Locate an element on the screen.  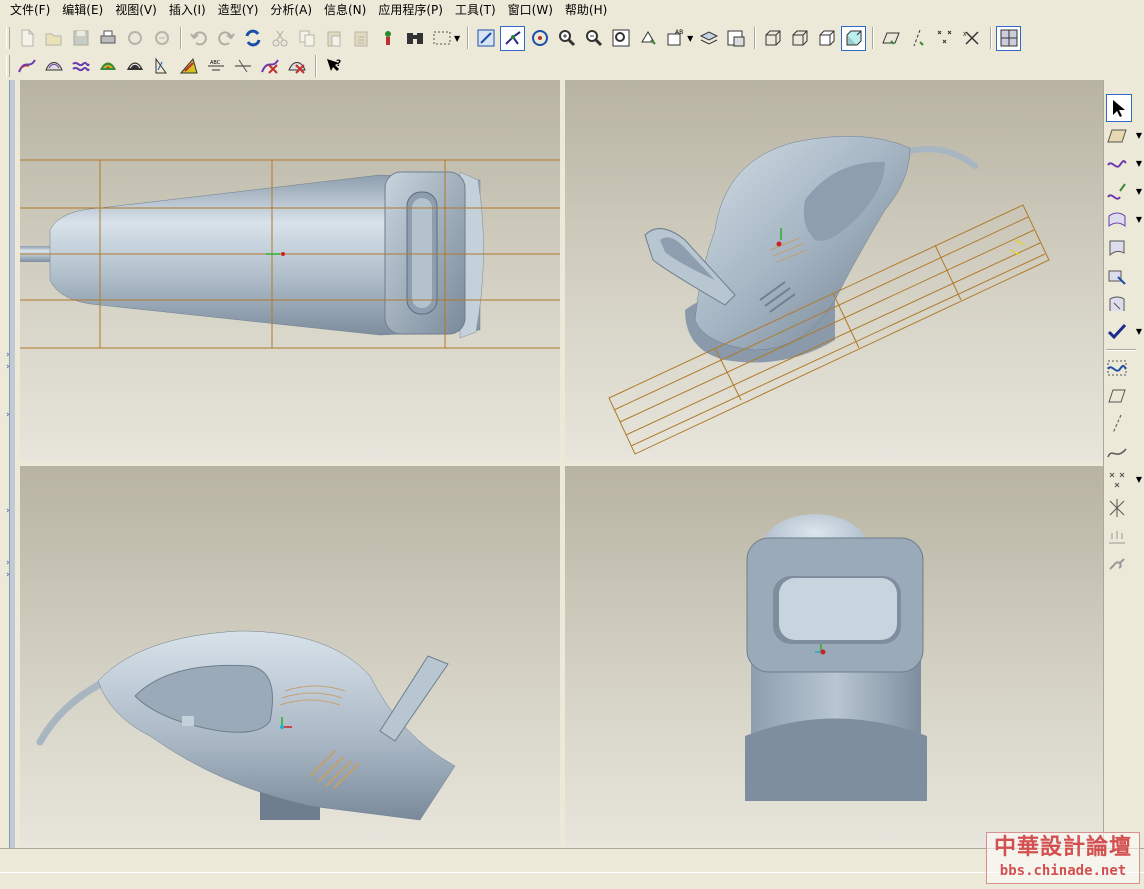
datum-axis-icon is located at coordinates (1121, 424).